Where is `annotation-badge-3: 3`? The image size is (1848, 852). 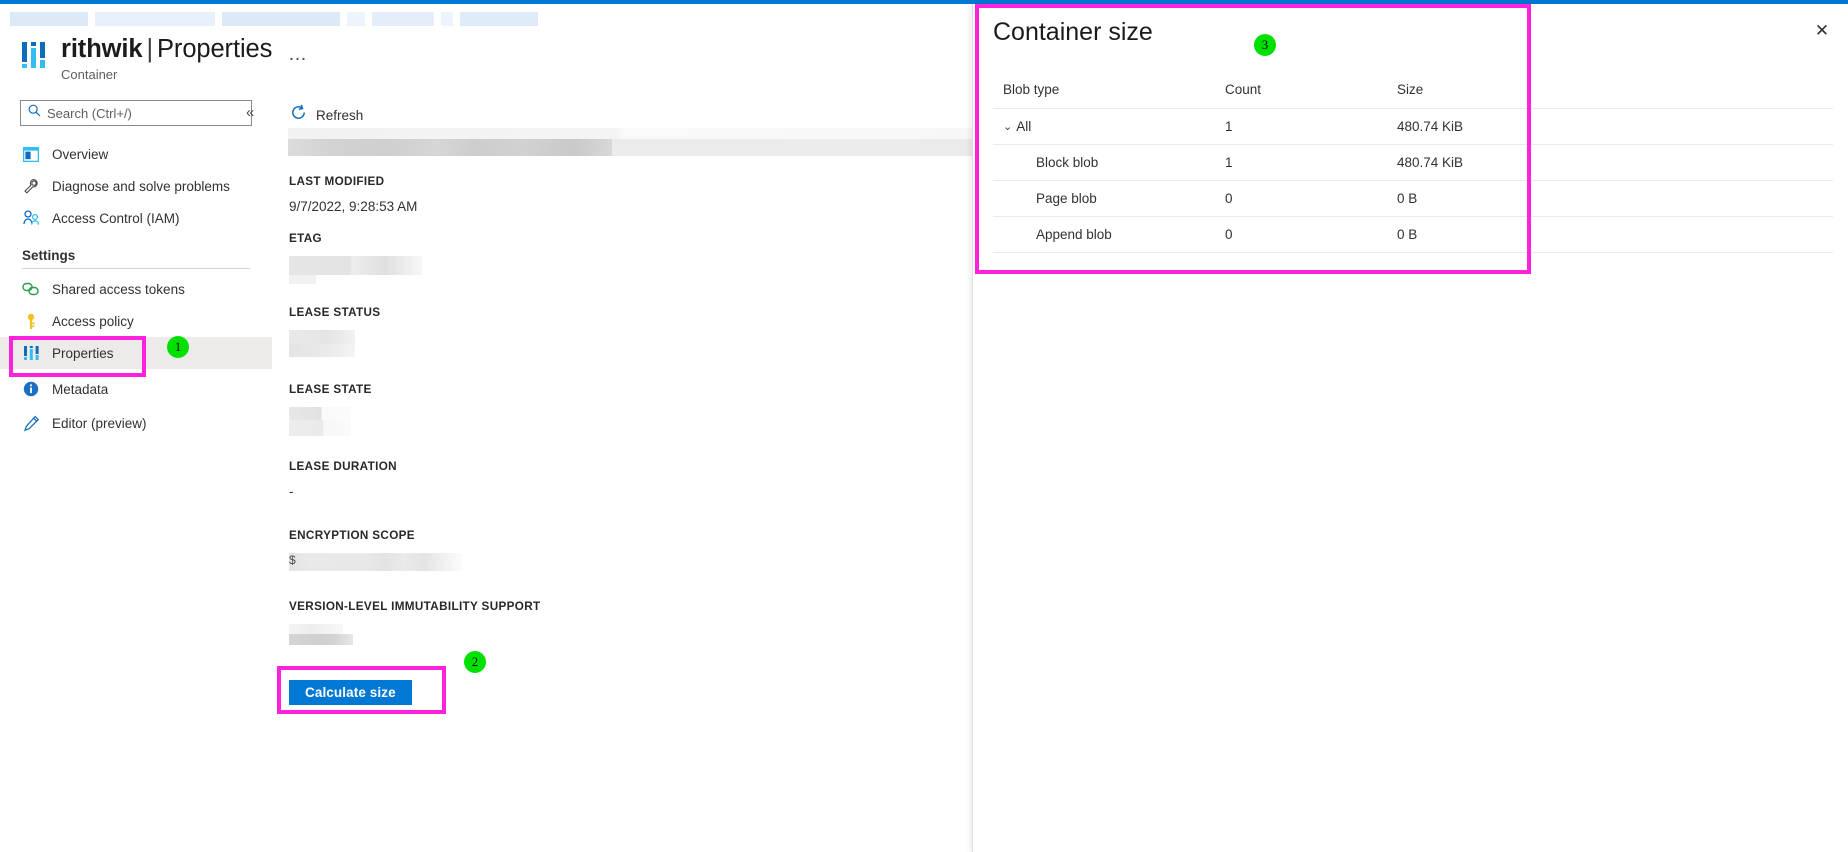 annotation-badge-3: 3 is located at coordinates (1265, 45).